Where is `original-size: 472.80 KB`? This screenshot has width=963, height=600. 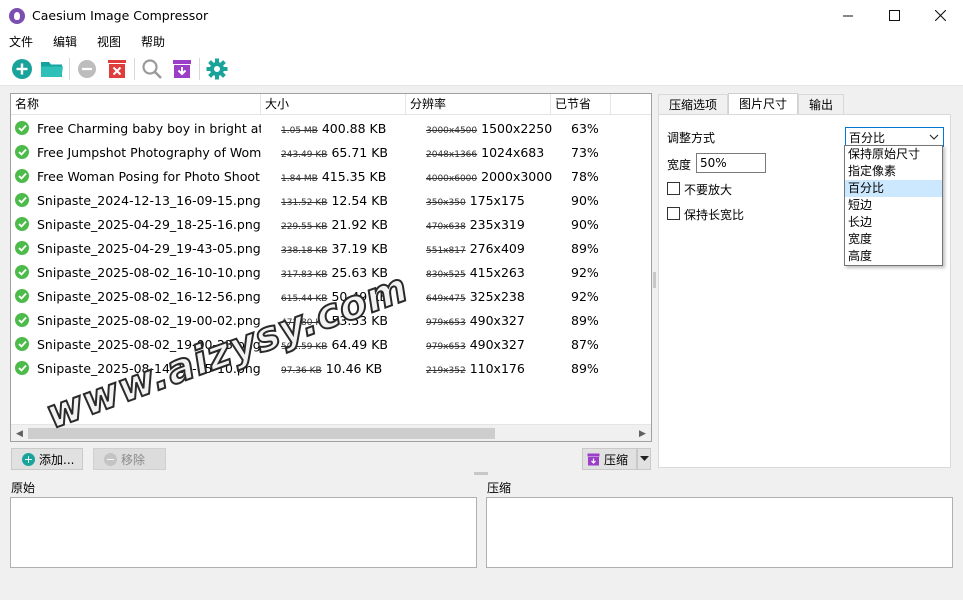
original-size: 472.80 KB is located at coordinates (304, 322).